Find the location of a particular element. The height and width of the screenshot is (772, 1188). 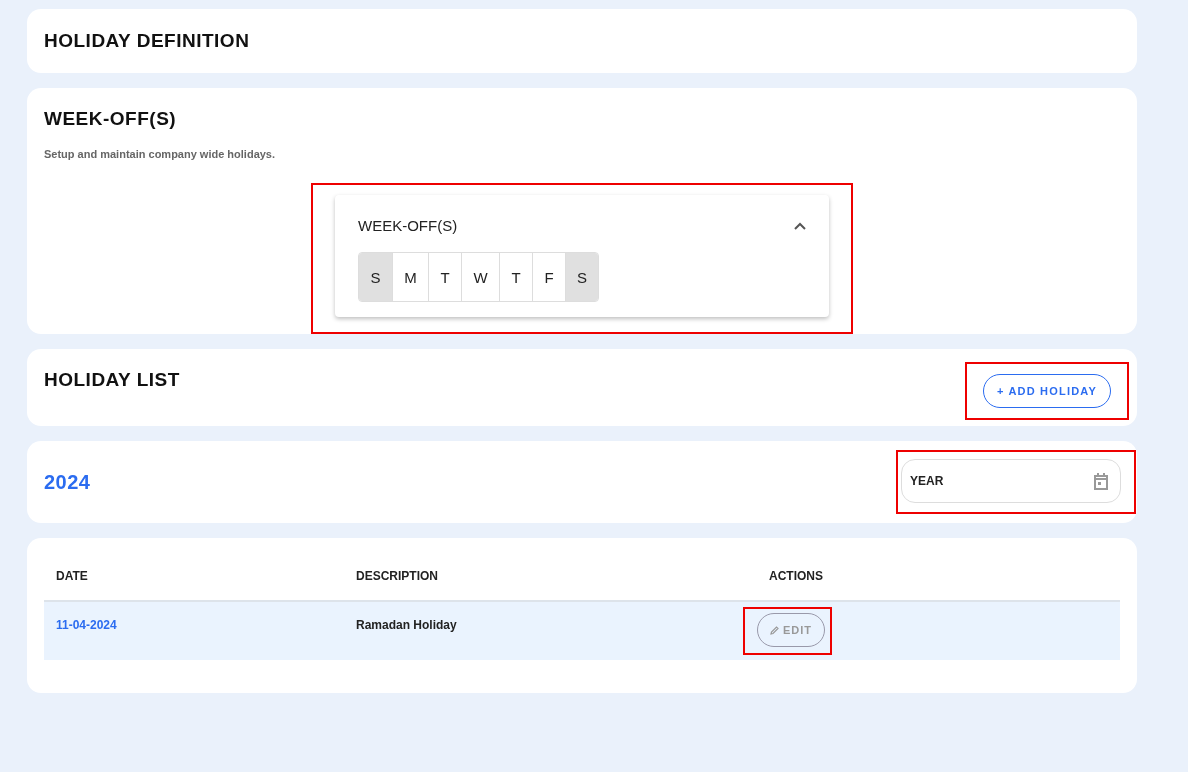

calendar-icon is located at coordinates (1101, 481).